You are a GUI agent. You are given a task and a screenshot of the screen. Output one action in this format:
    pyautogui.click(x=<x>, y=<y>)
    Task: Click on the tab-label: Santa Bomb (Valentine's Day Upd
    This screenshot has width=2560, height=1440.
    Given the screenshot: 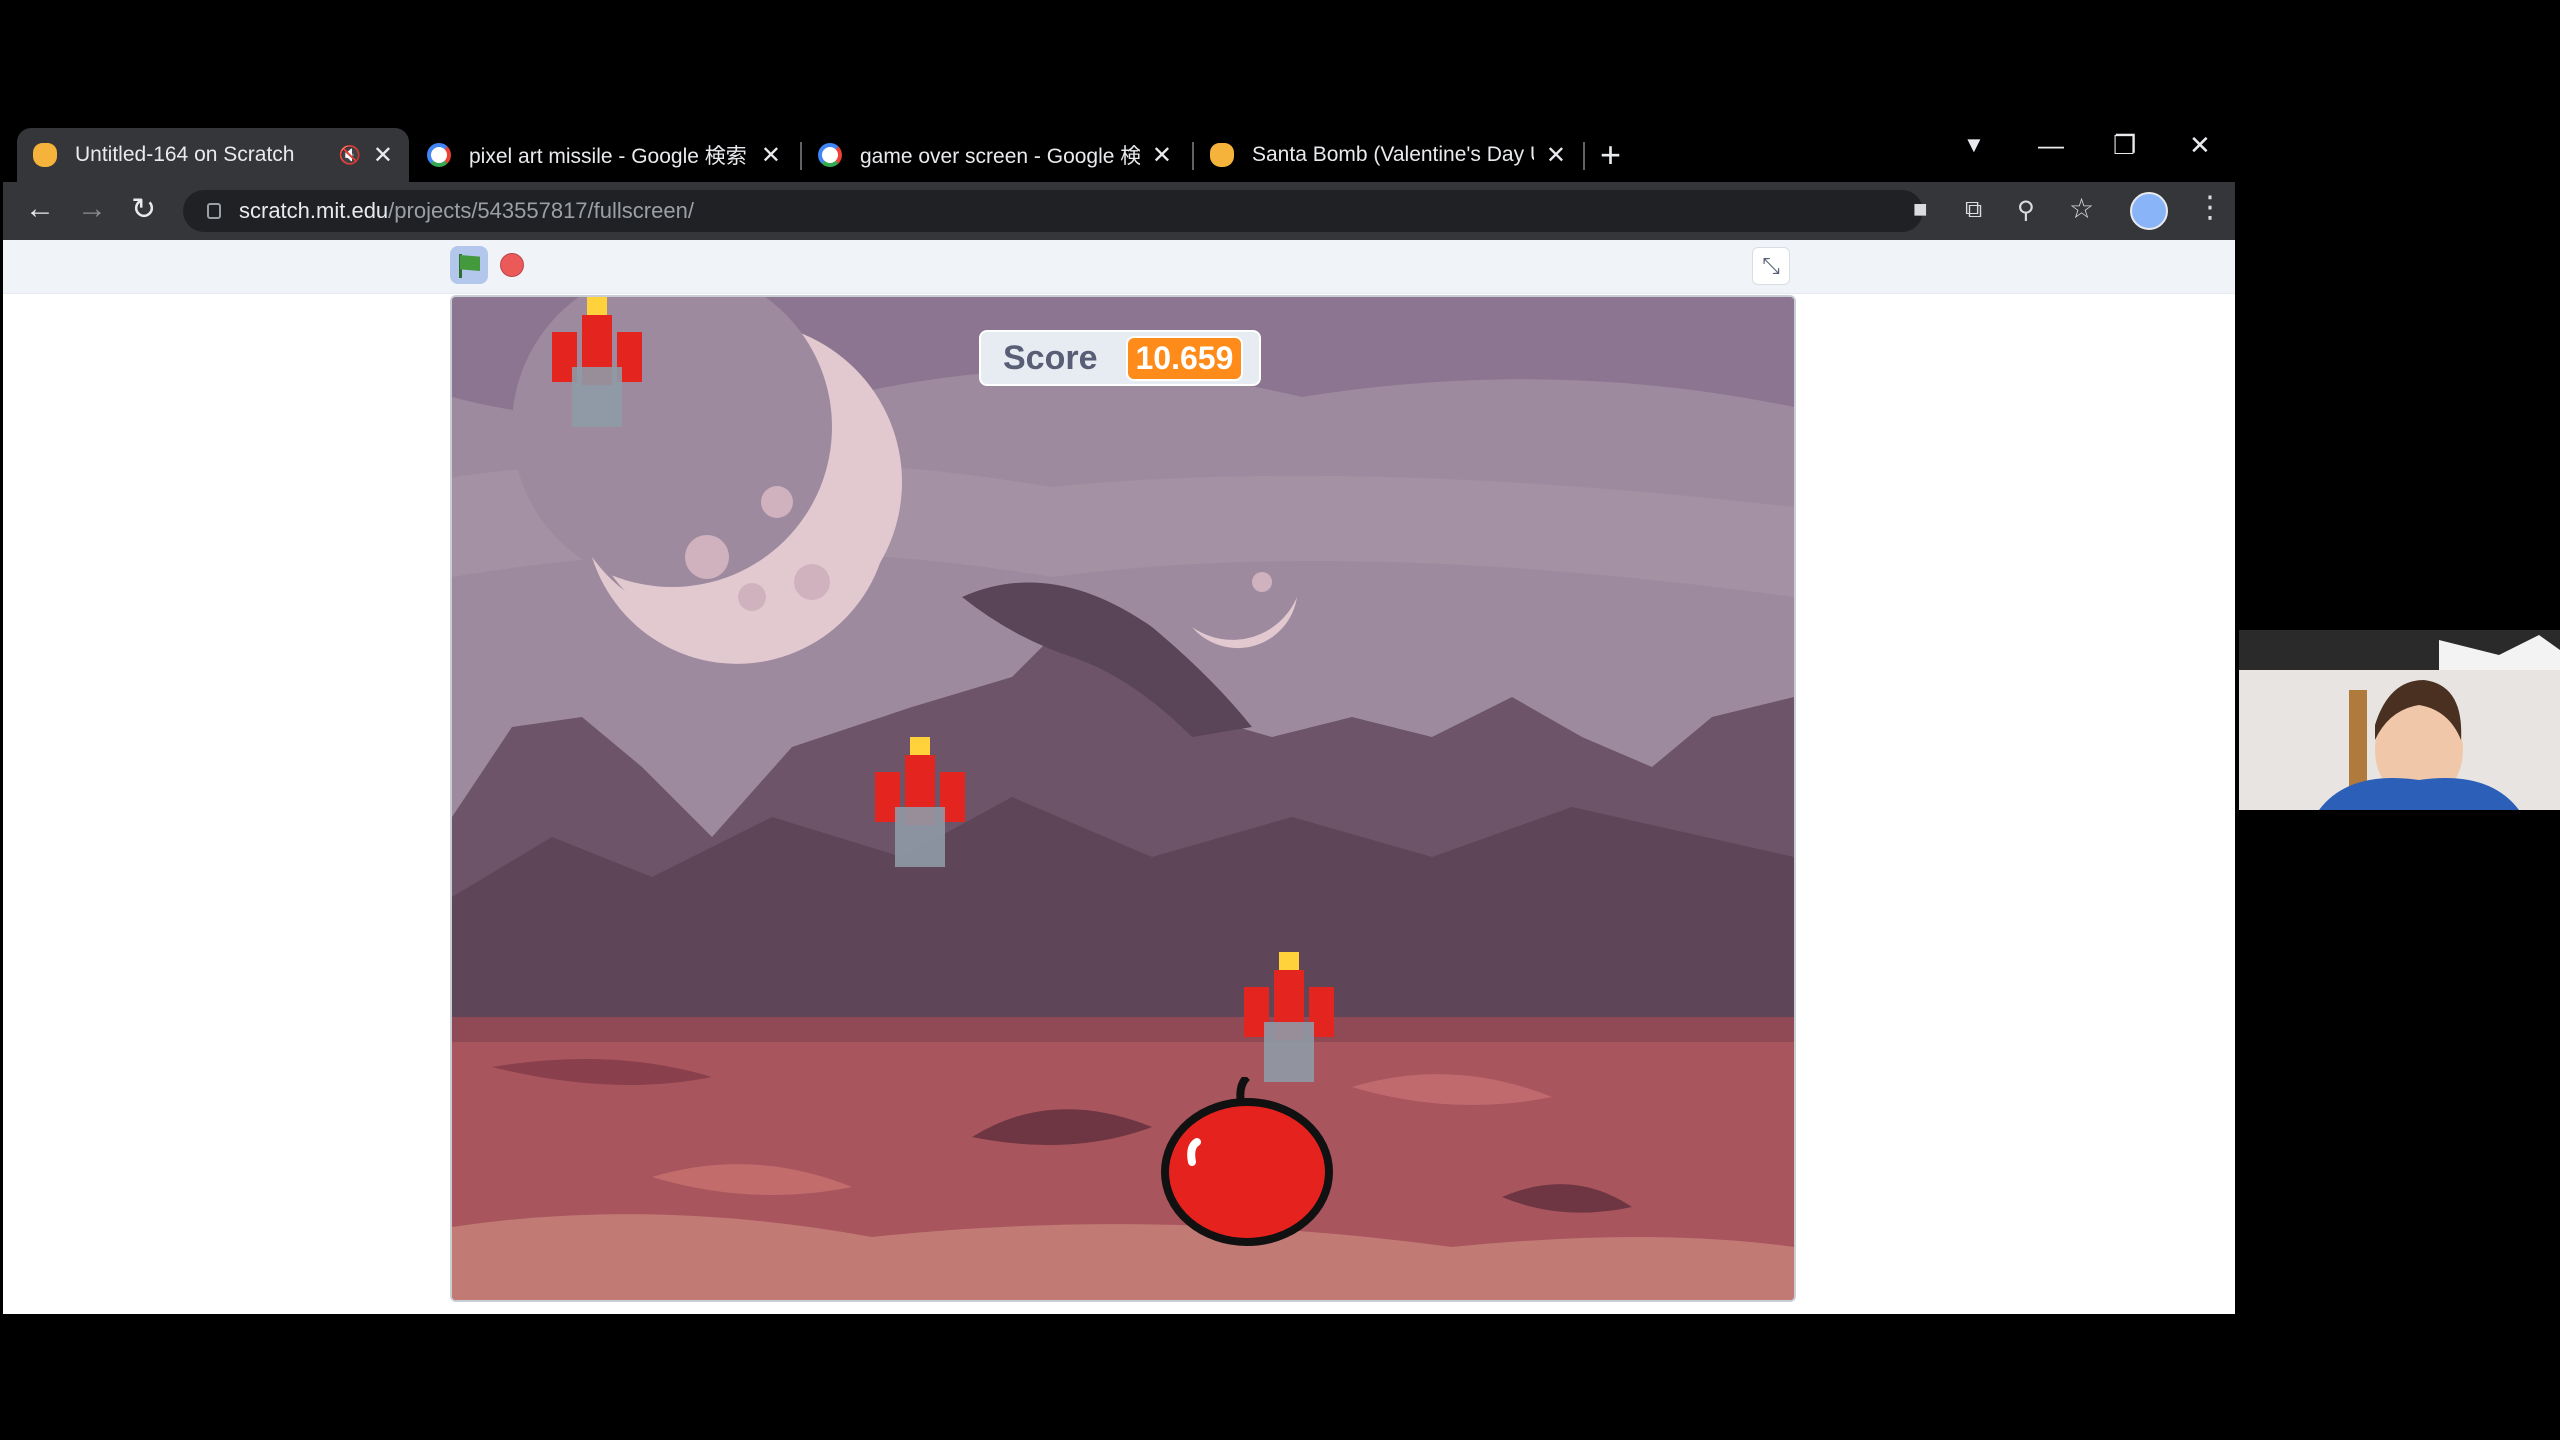 What is the action you would take?
    pyautogui.click(x=1393, y=154)
    